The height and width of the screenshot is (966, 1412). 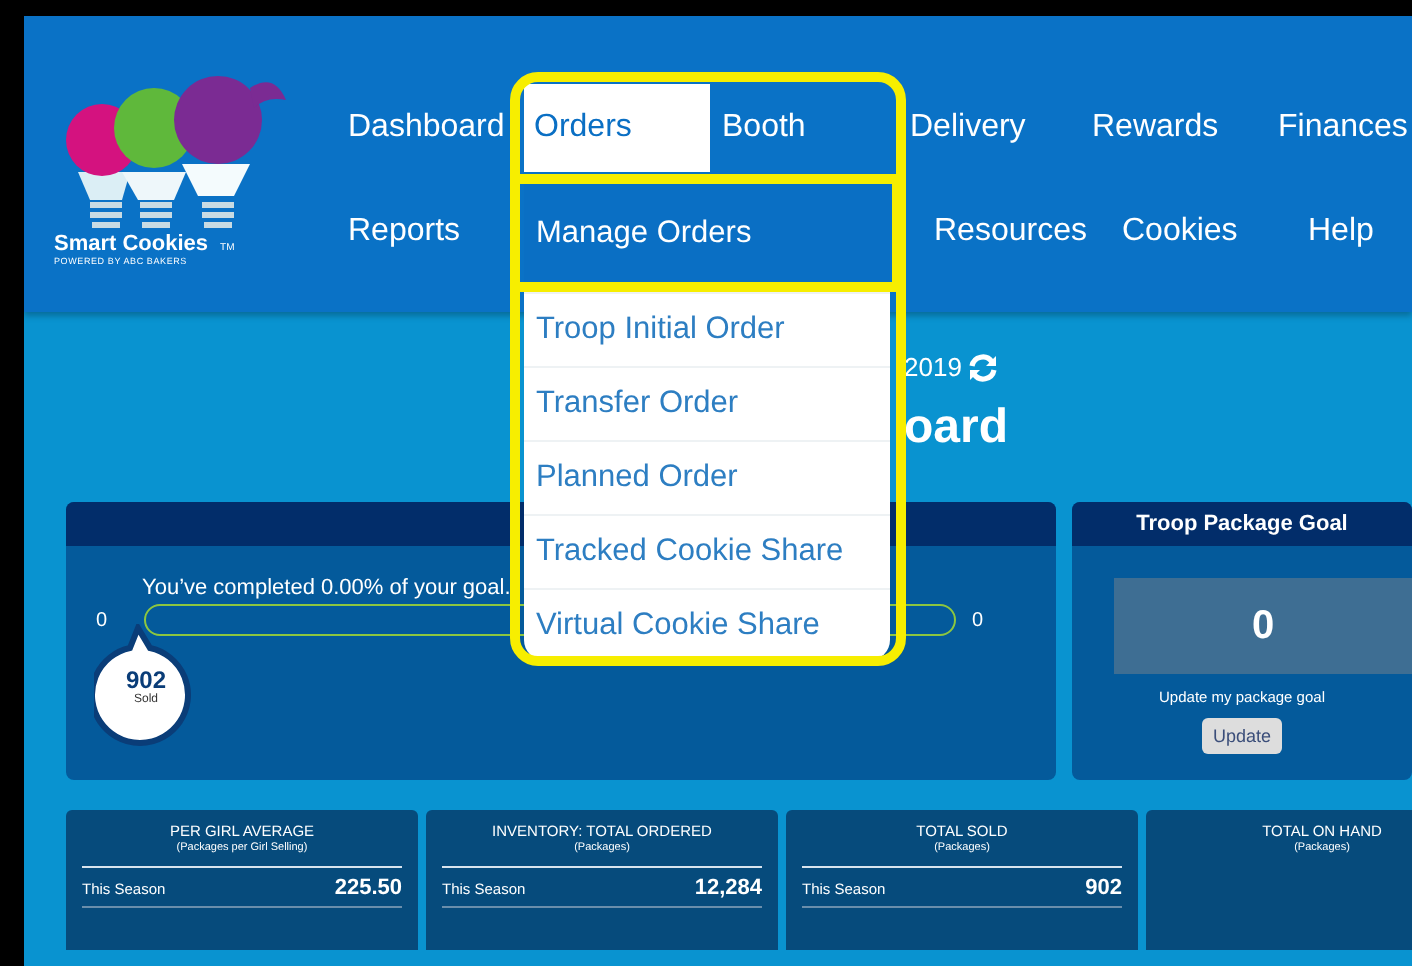 What do you see at coordinates (1177, 128) in the screenshot?
I see `nav-tab: Rewards` at bounding box center [1177, 128].